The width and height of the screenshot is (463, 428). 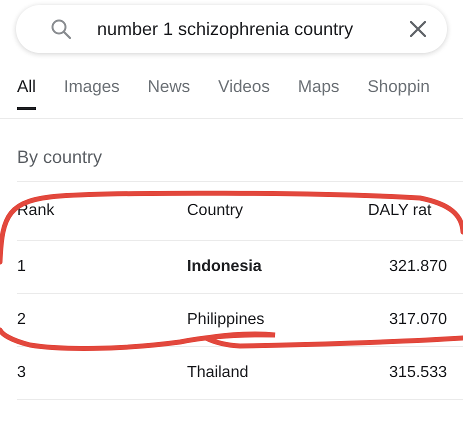 What do you see at coordinates (319, 92) in the screenshot?
I see `tab: Maps` at bounding box center [319, 92].